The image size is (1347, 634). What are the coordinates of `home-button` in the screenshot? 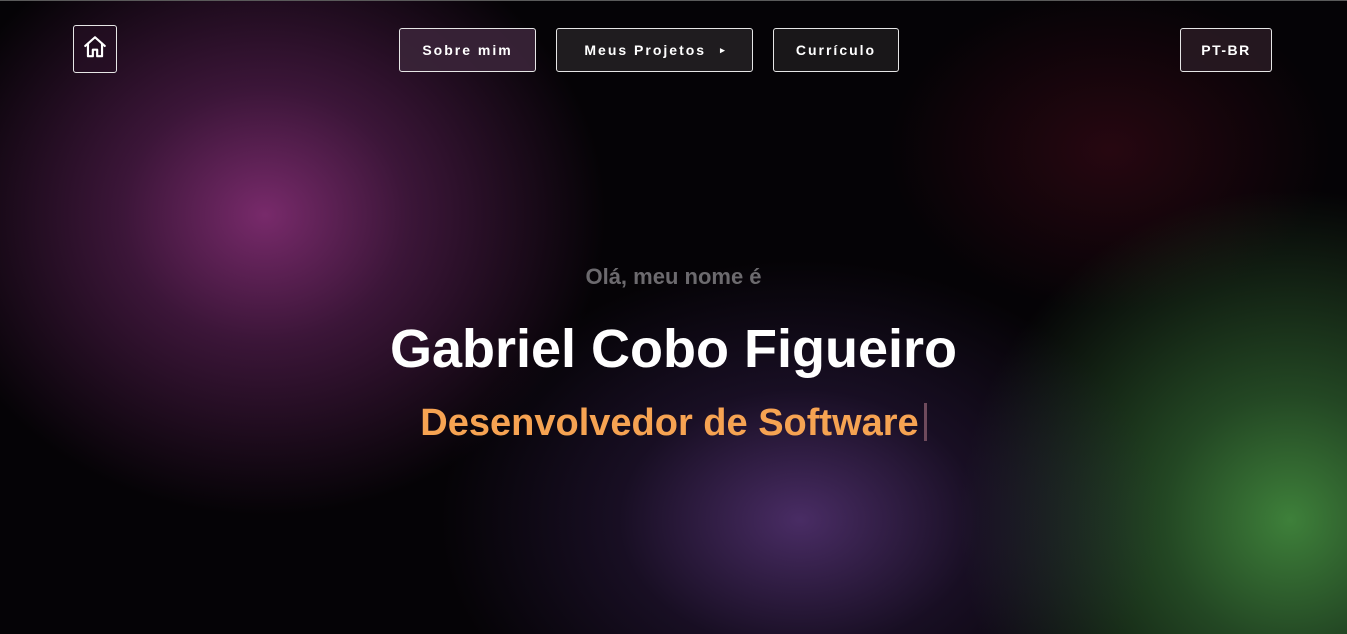 It's located at (95, 49).